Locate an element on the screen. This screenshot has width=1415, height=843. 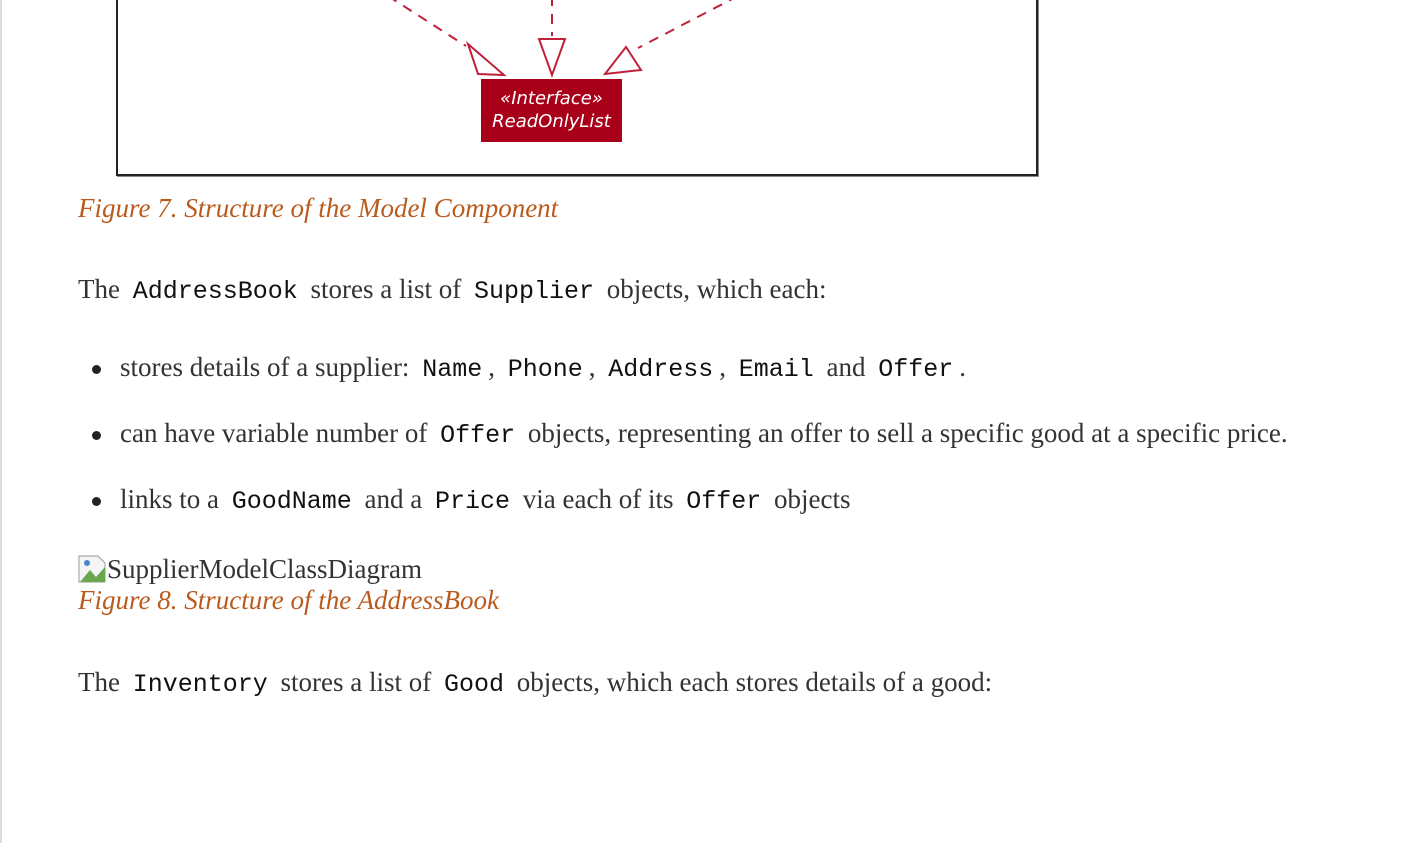
code-good: Good is located at coordinates (474, 684).